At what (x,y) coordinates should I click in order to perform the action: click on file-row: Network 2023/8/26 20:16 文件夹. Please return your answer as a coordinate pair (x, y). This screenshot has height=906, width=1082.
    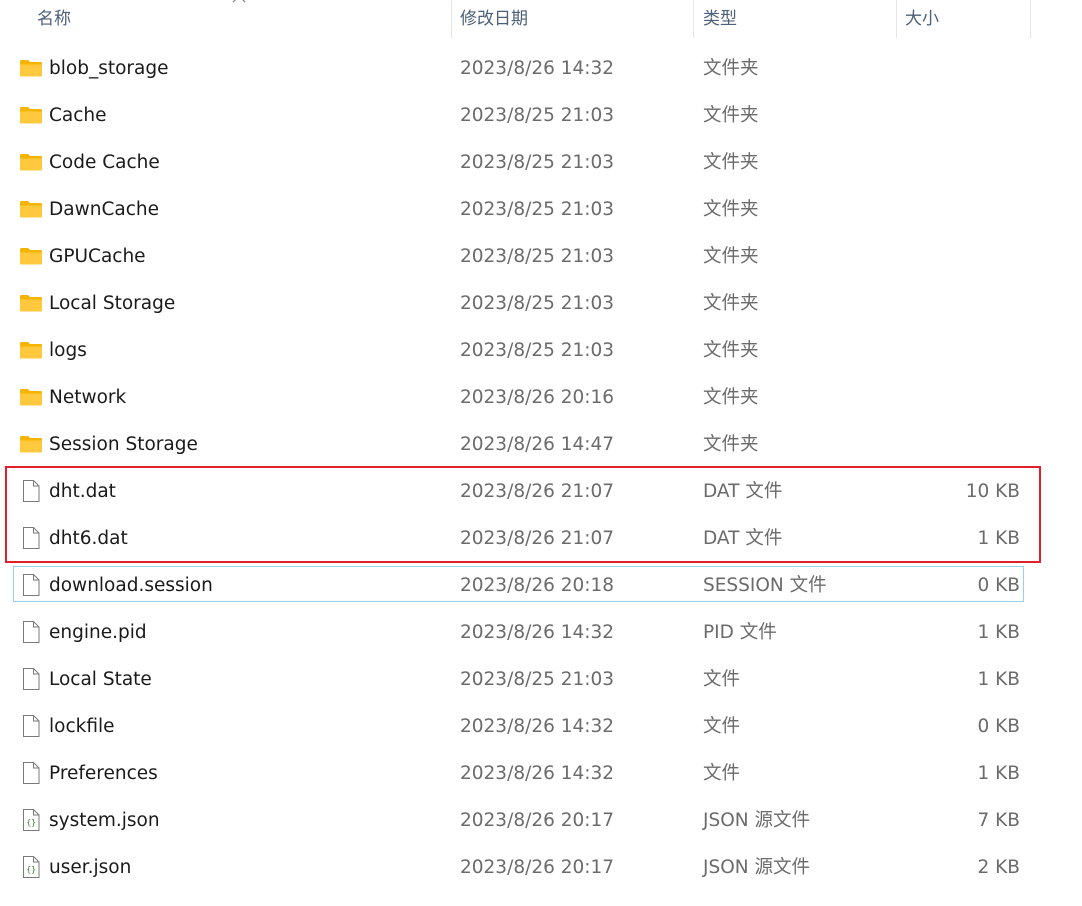
    Looking at the image, I should click on (541, 397).